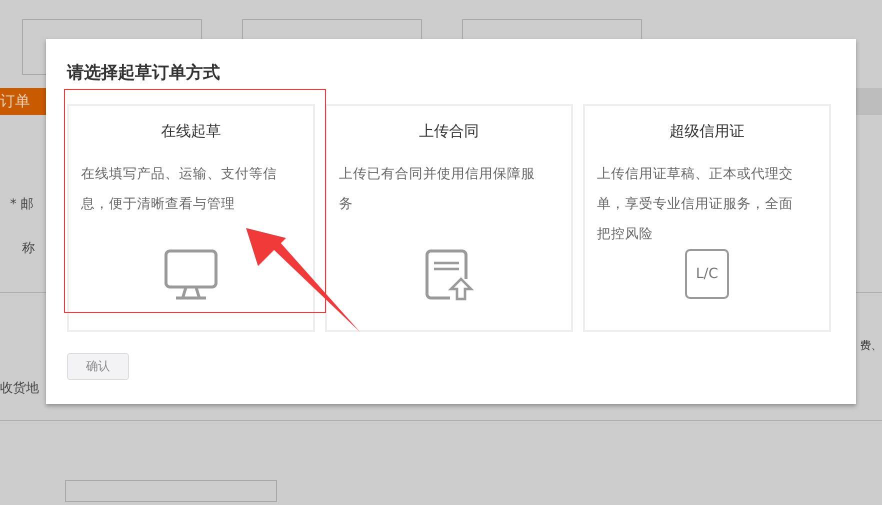  I want to click on letter-of-credit-icon: L/C, so click(707, 274).